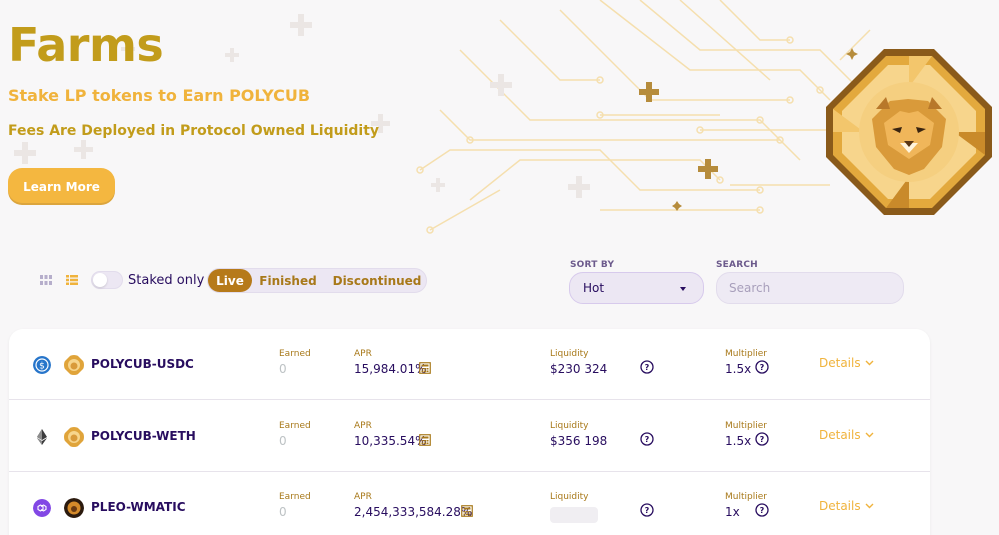  Describe the element at coordinates (142, 364) in the screenshot. I see `farm-pair-name: POLYCUB-USDC` at that location.